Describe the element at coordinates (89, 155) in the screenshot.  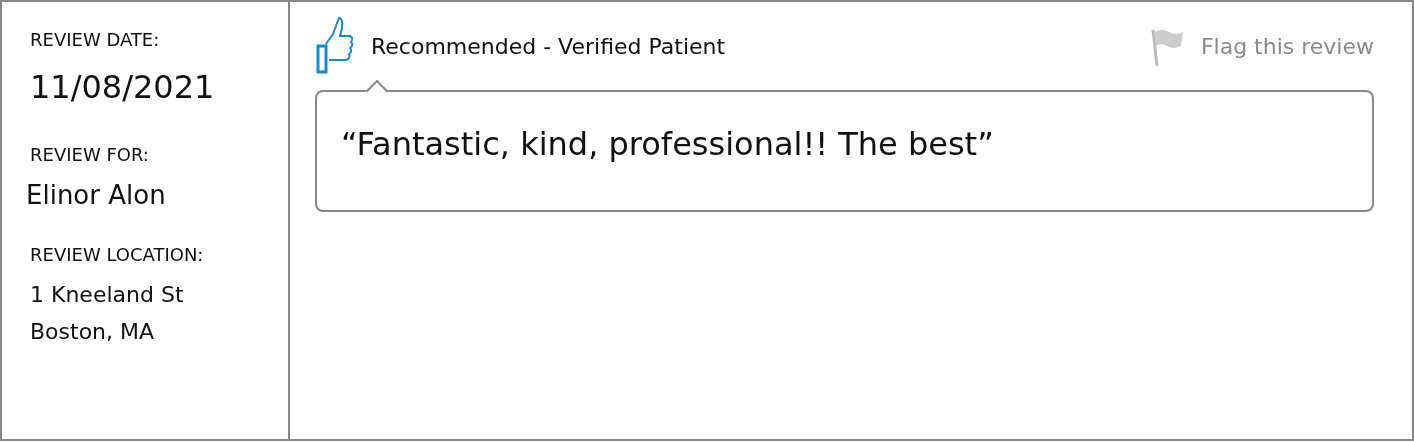
I see `field-label: REVIEW FOR:` at that location.